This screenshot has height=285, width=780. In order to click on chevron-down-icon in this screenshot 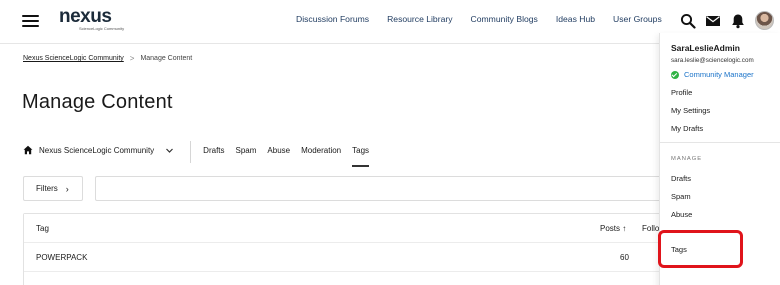, I will do `click(170, 150)`.